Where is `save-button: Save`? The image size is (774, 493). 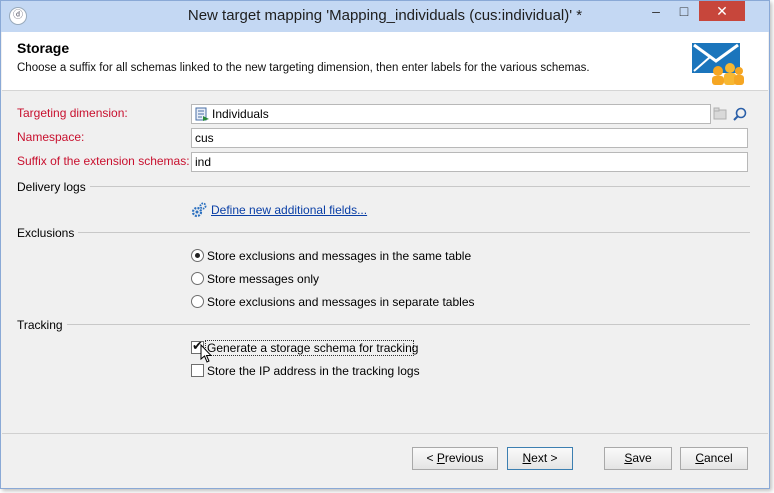
save-button: Save is located at coordinates (638, 458).